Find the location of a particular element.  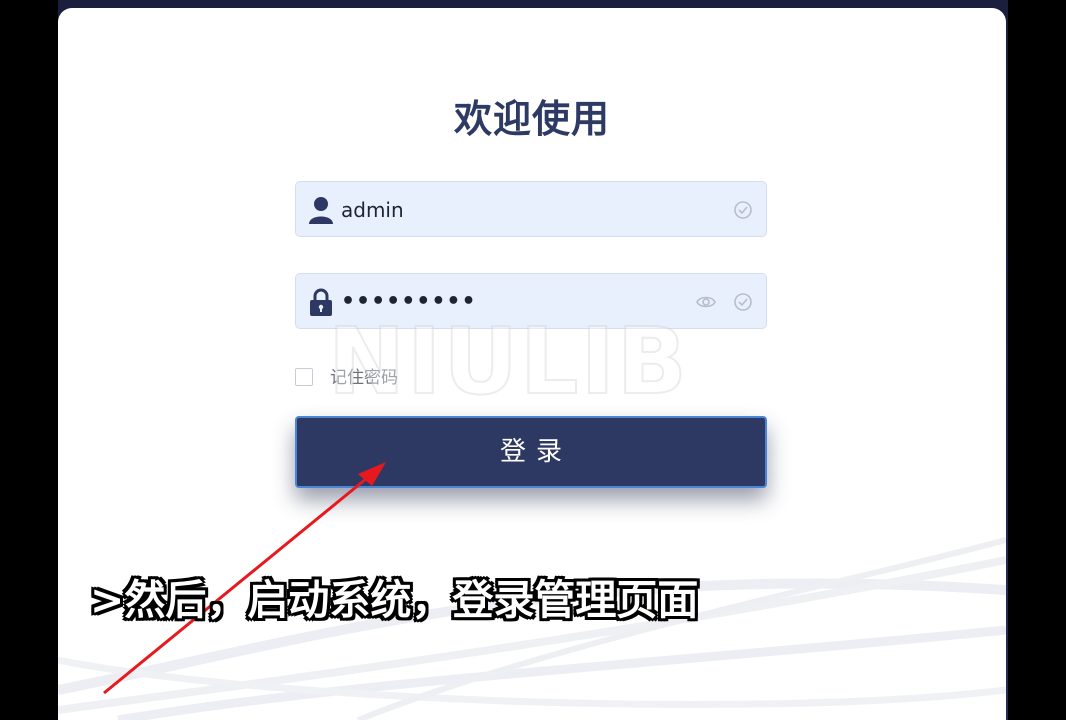

eye-icon is located at coordinates (706, 302).